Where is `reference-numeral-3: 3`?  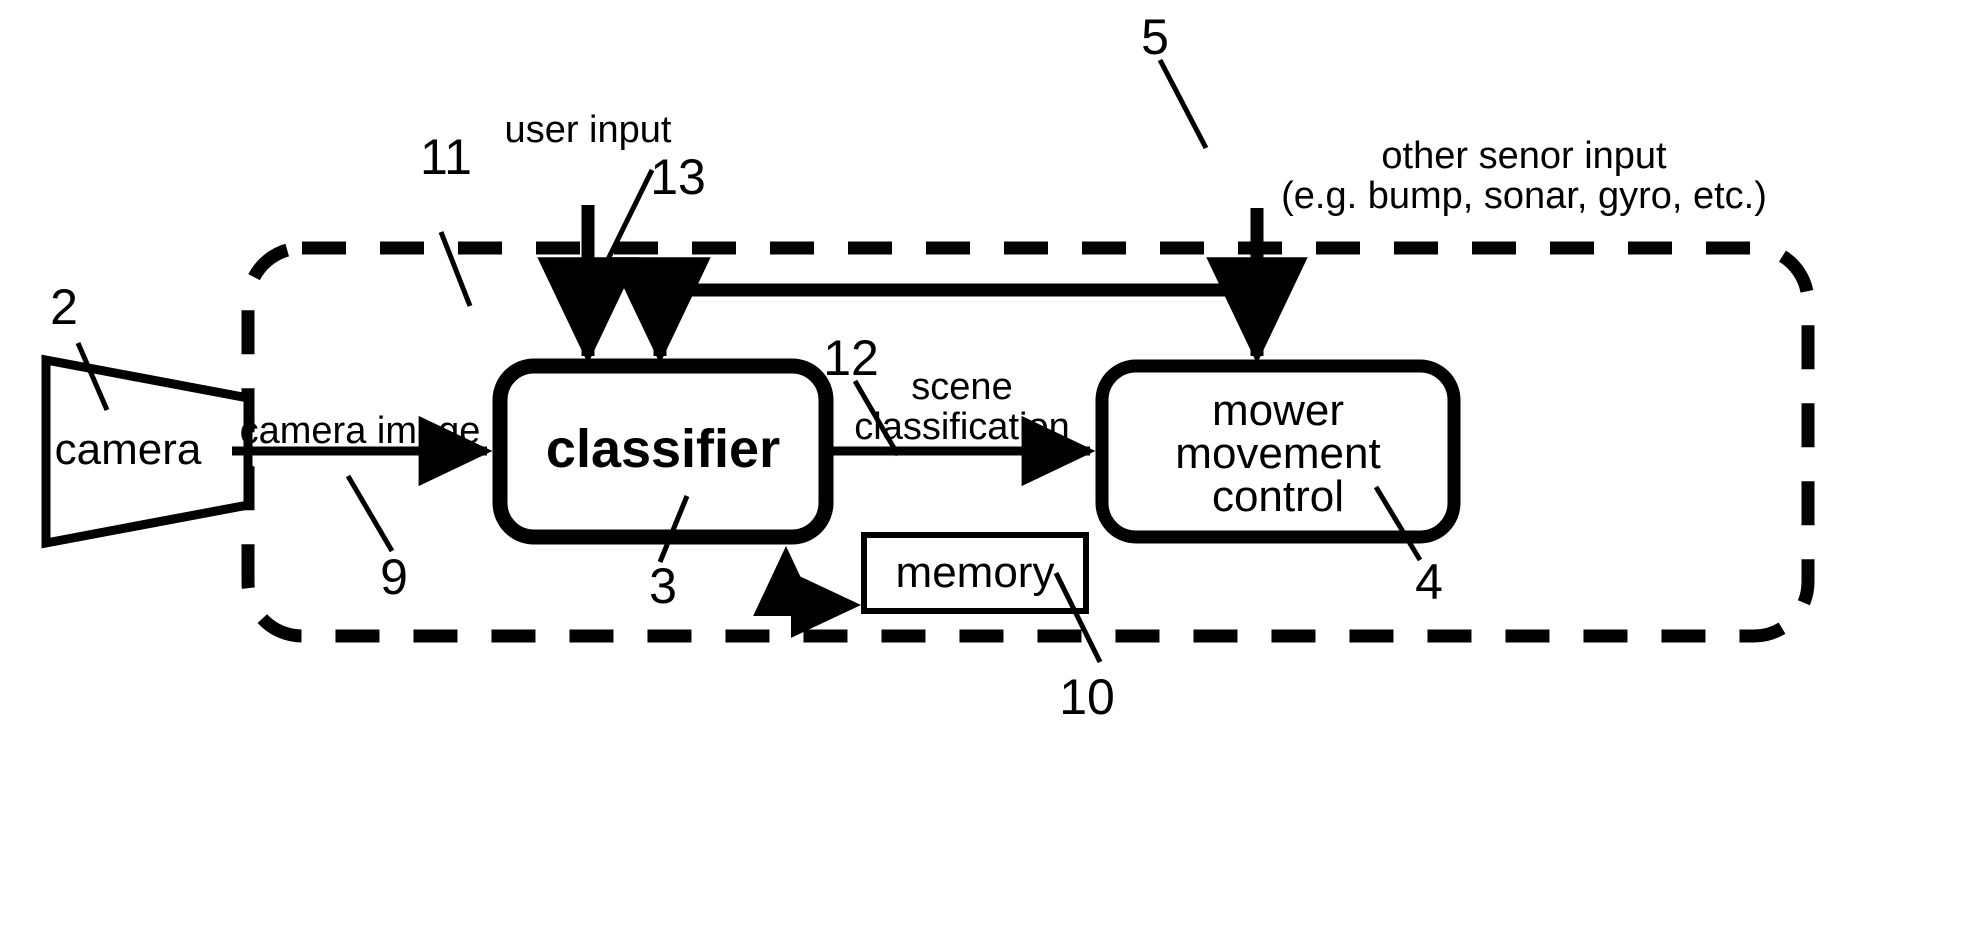 reference-numeral-3: 3 is located at coordinates (663, 586).